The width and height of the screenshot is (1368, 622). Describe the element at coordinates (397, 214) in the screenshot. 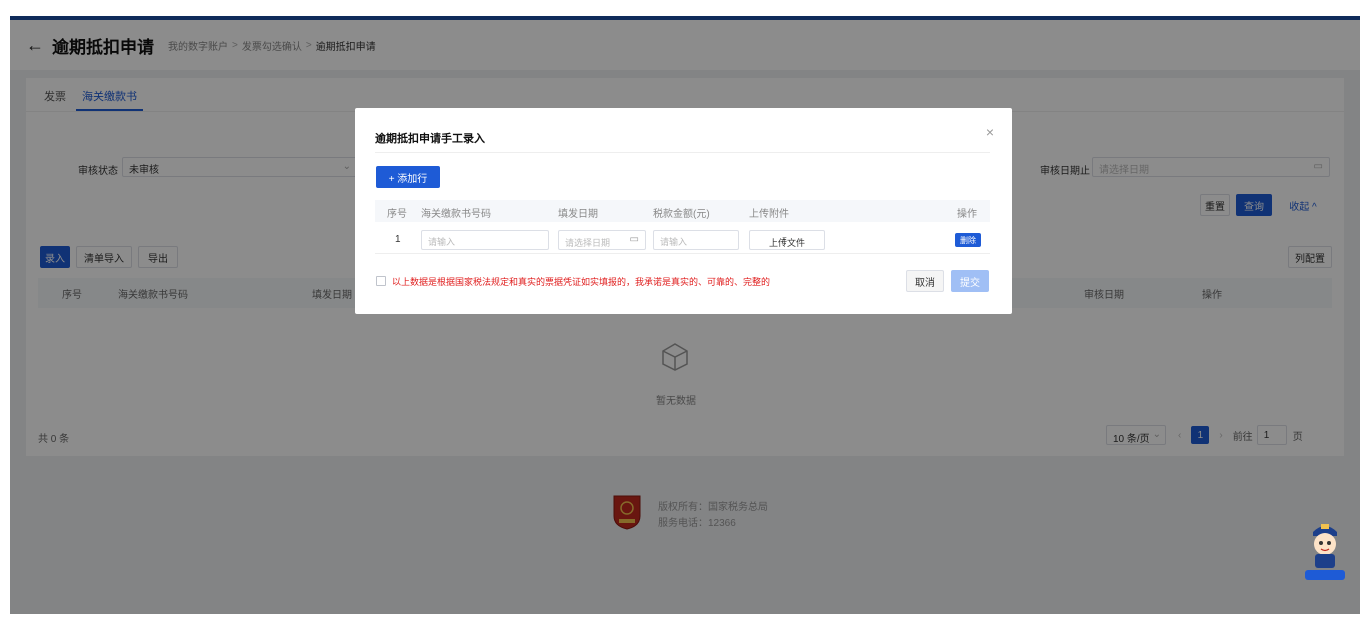

I see `modal-col-index: 序号` at that location.